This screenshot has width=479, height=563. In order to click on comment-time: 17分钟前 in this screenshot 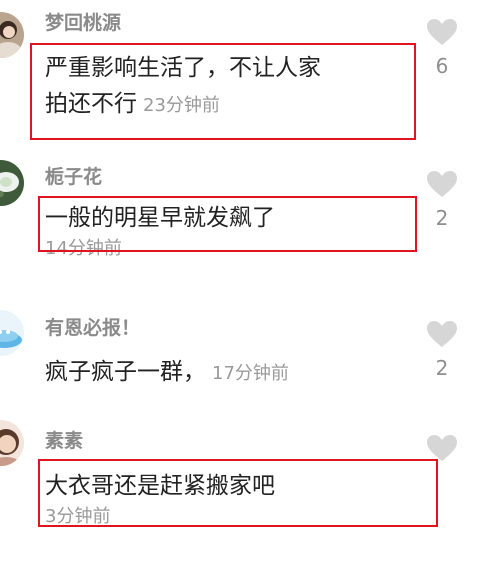, I will do `click(250, 373)`.